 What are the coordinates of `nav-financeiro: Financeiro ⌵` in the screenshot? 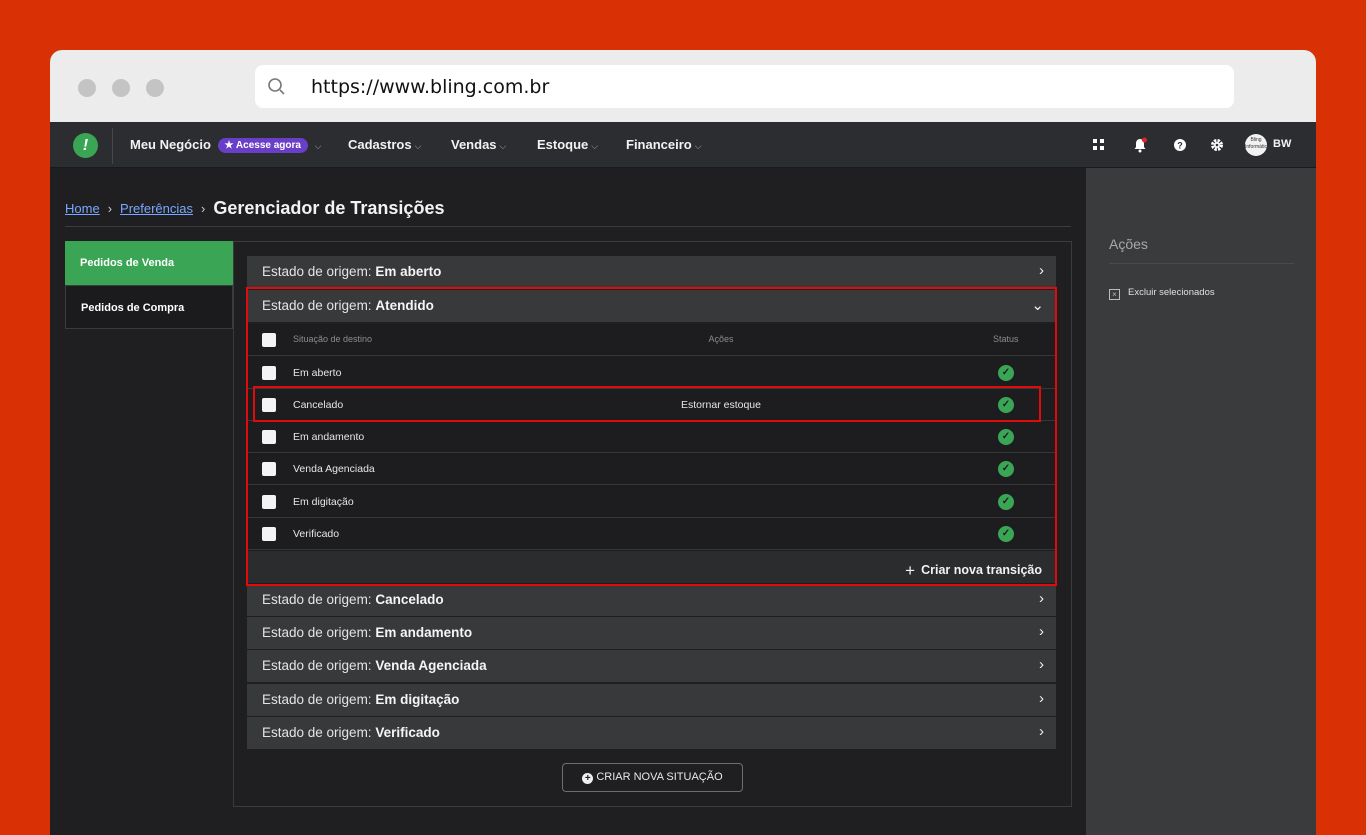 It's located at (664, 144).